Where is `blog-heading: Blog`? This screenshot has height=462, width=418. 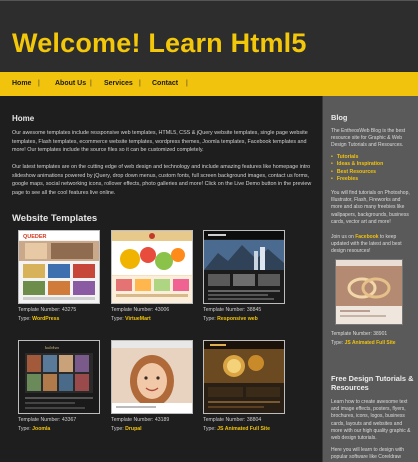 blog-heading: Blog is located at coordinates (339, 117).